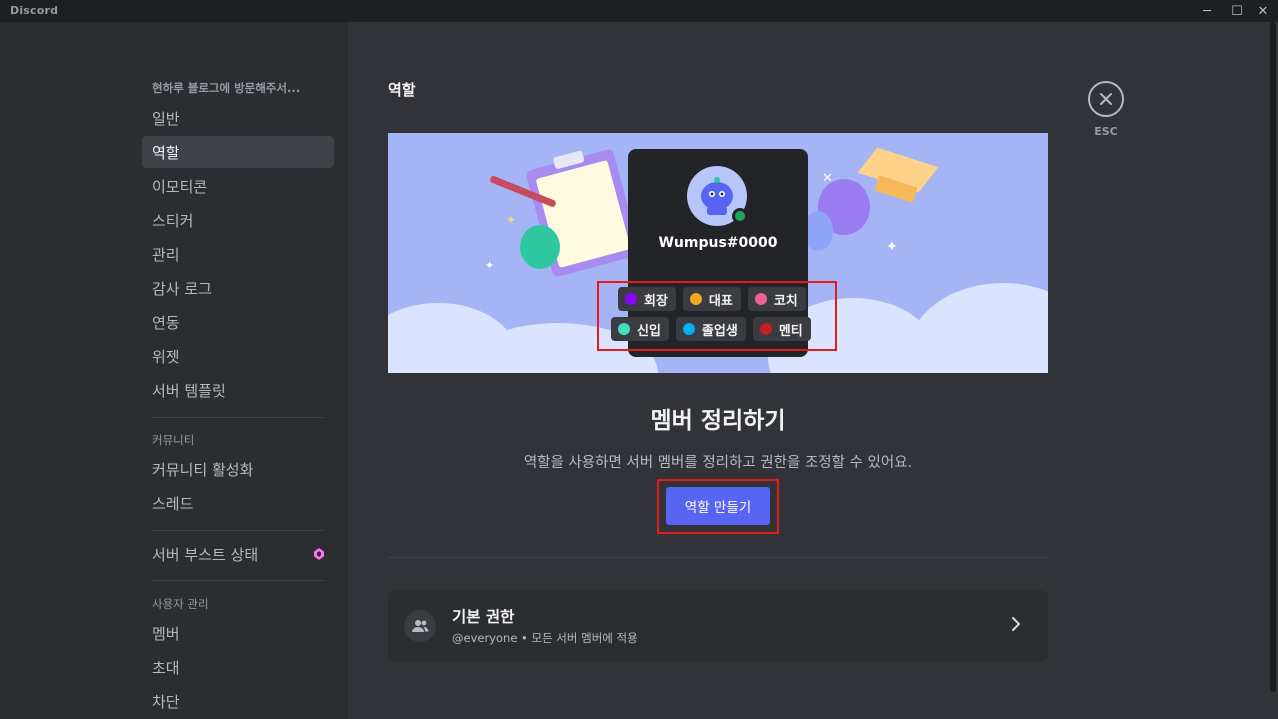 The width and height of the screenshot is (1278, 719). I want to click on sidebar-item-widget: 위젯, so click(238, 356).